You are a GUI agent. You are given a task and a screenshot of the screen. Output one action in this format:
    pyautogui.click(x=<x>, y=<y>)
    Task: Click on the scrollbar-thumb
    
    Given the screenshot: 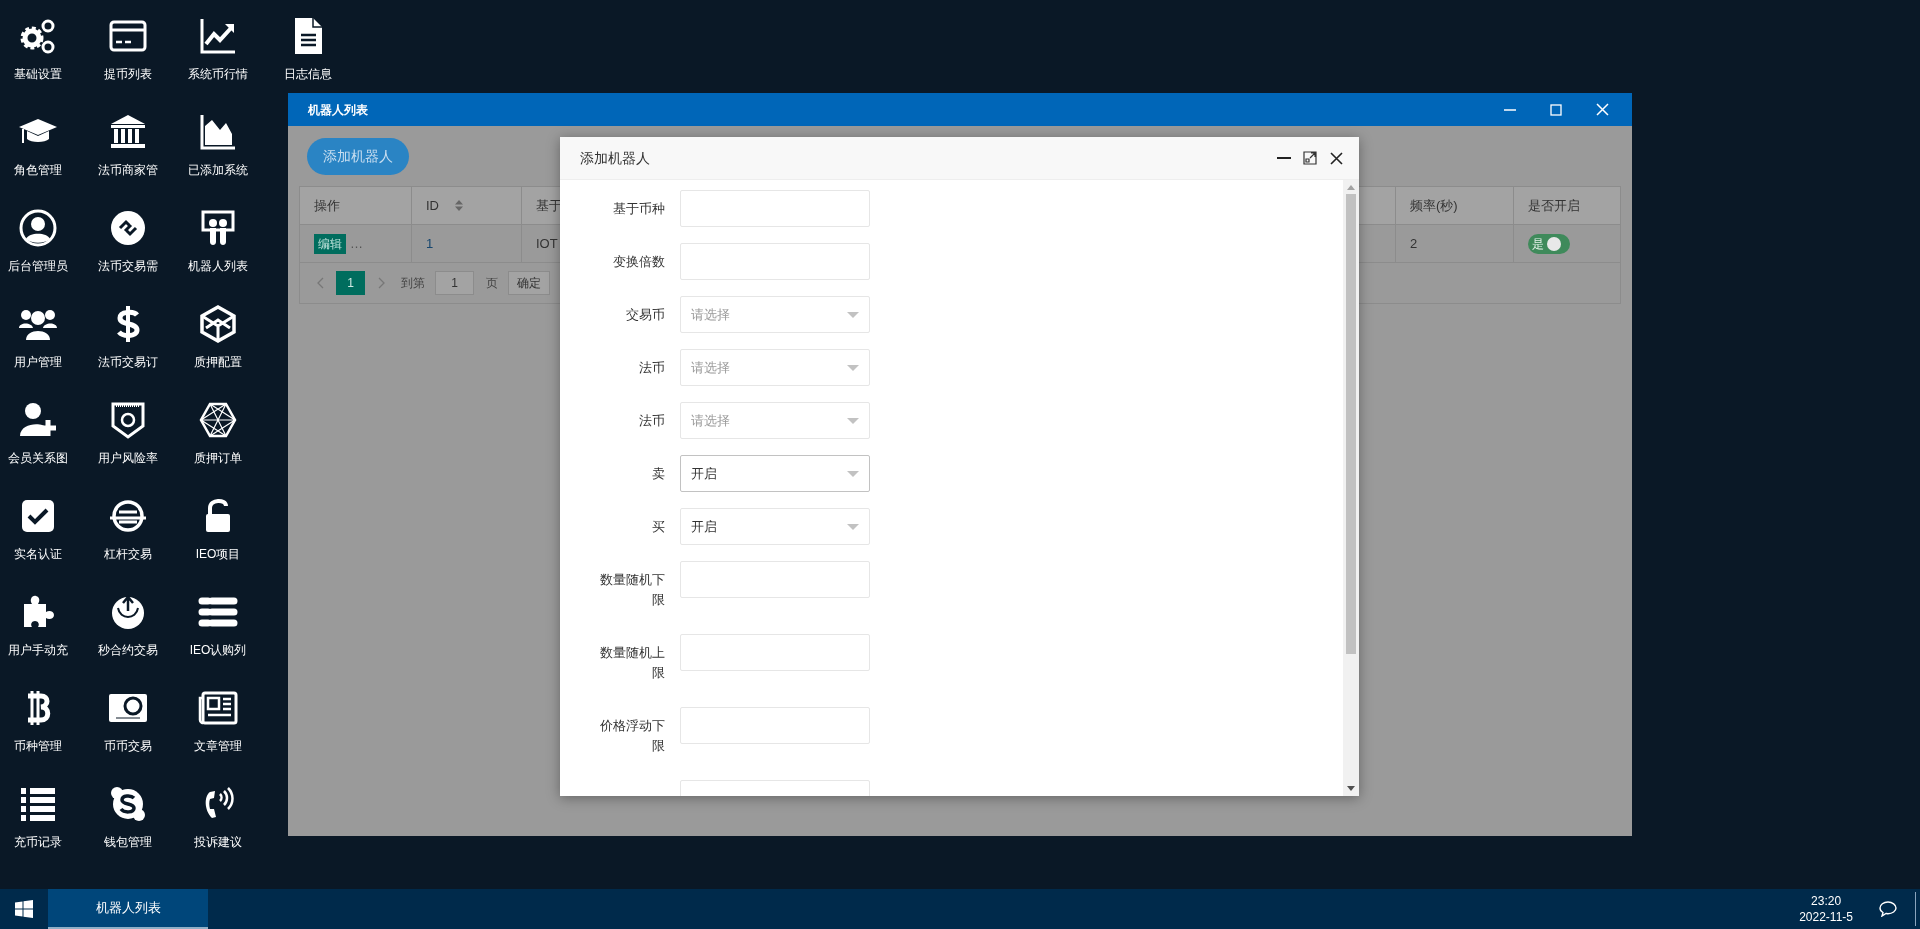 What is the action you would take?
    pyautogui.click(x=1351, y=424)
    